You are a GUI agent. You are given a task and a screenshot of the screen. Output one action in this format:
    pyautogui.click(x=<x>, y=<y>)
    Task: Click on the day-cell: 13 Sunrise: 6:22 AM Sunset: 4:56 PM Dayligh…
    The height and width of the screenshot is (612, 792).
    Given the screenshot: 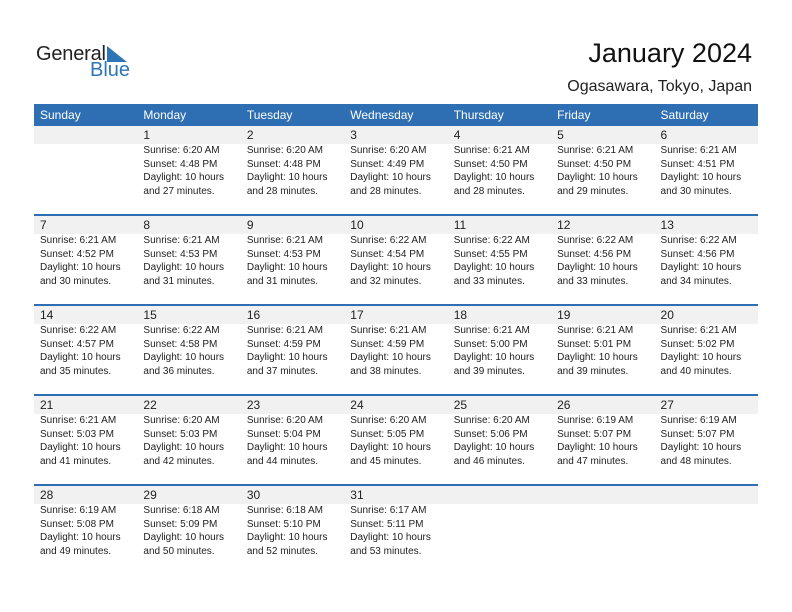 What is the action you would take?
    pyautogui.click(x=706, y=252)
    